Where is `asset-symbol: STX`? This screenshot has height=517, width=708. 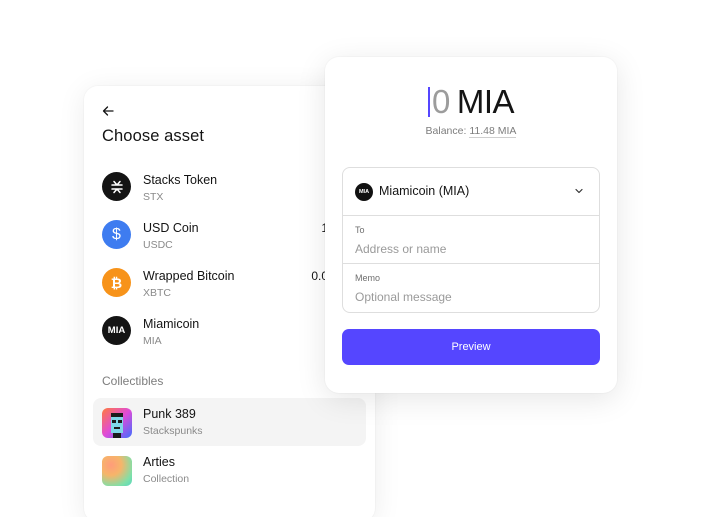 asset-symbol: STX is located at coordinates (153, 197).